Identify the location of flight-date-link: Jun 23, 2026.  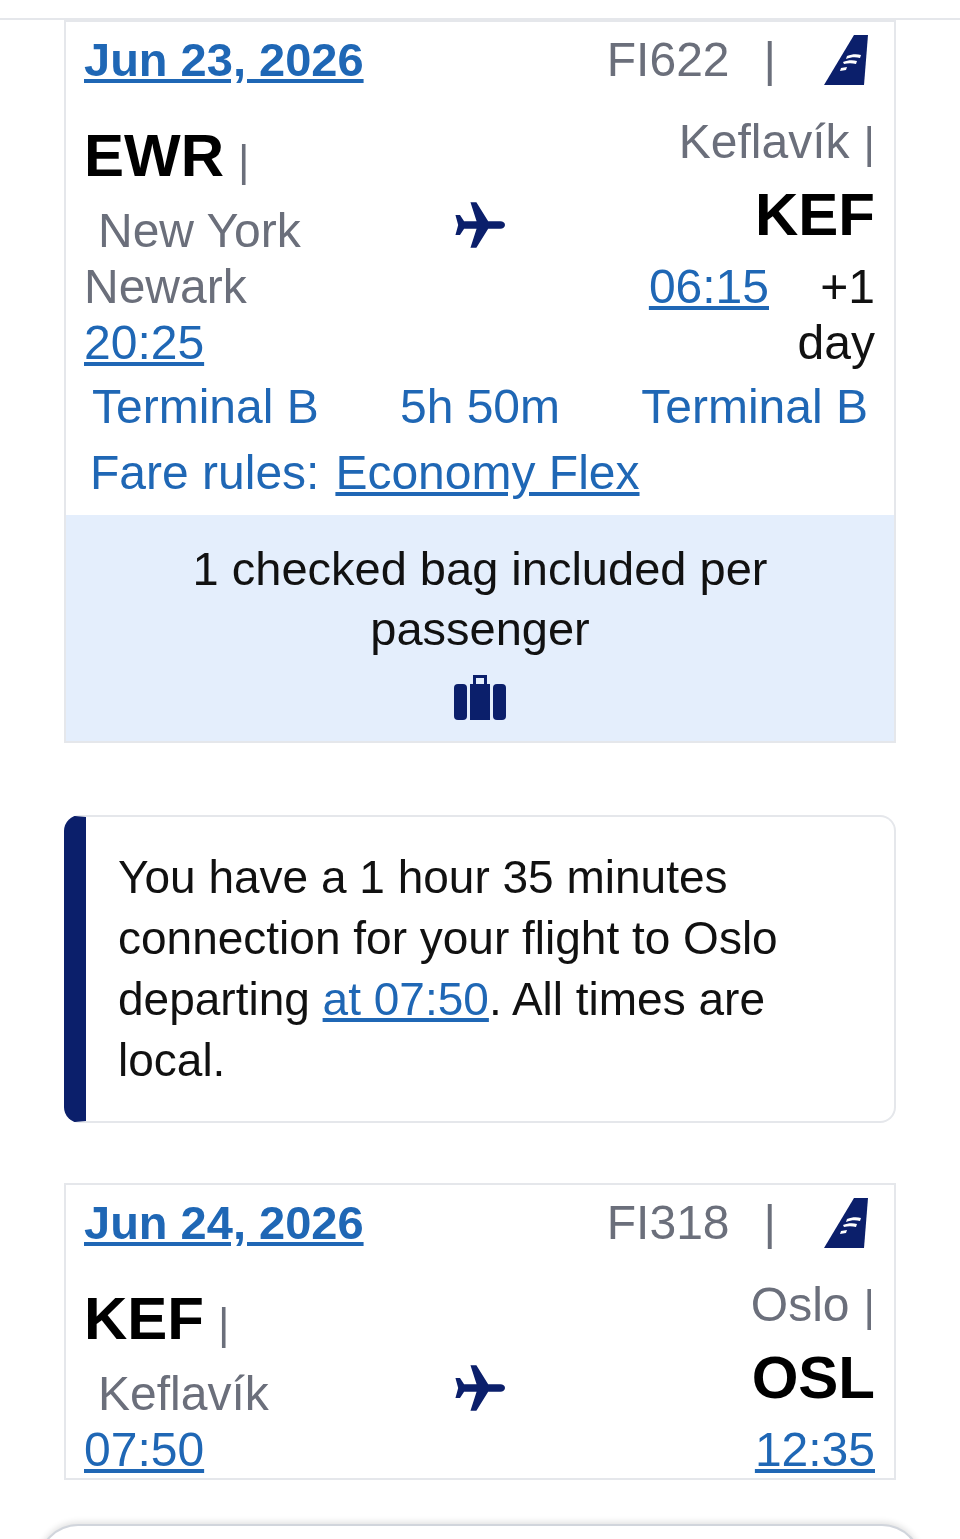
(224, 60).